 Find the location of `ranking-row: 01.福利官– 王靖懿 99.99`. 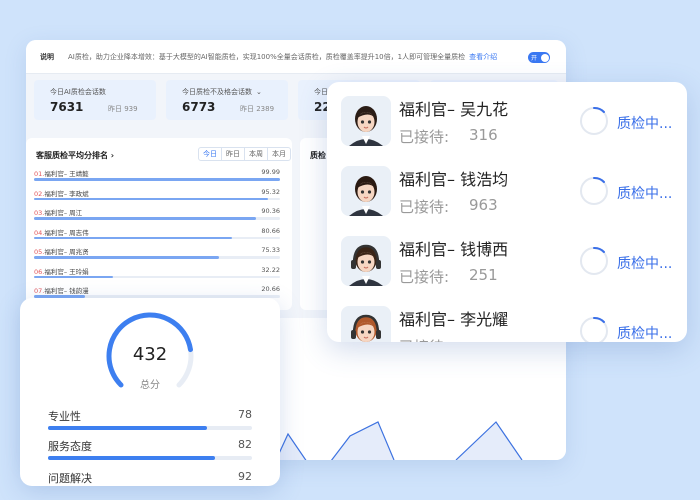

ranking-row: 01.福利官– 王靖懿 99.99 is located at coordinates (157, 178).